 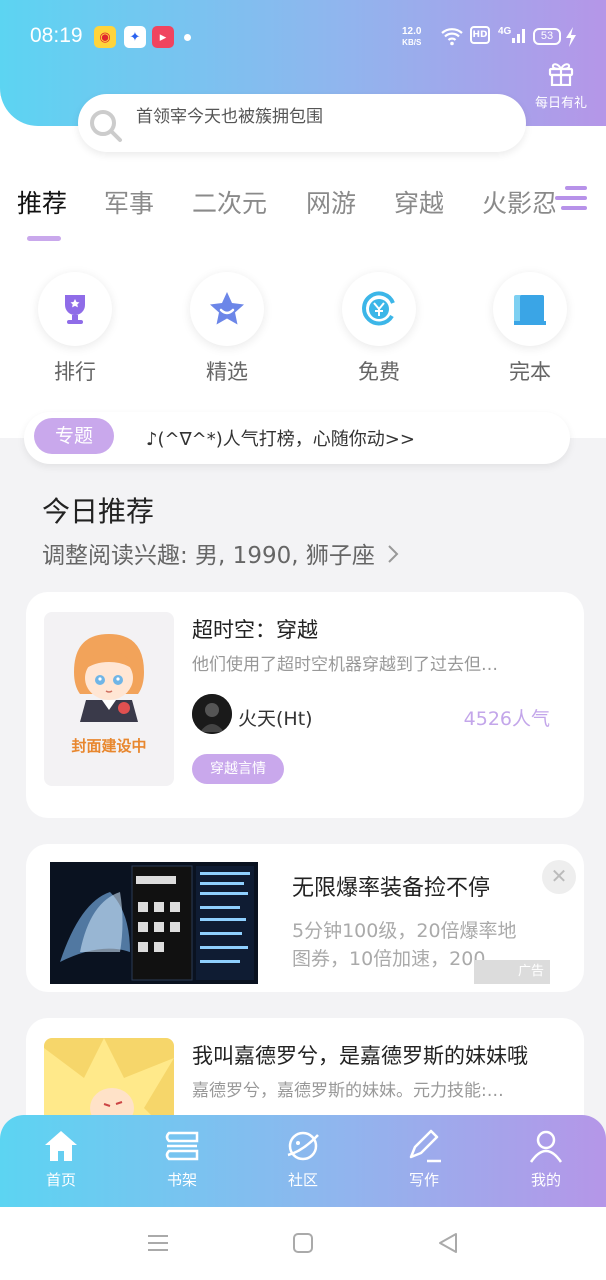 What do you see at coordinates (75, 309) in the screenshot?
I see `trophy-icon` at bounding box center [75, 309].